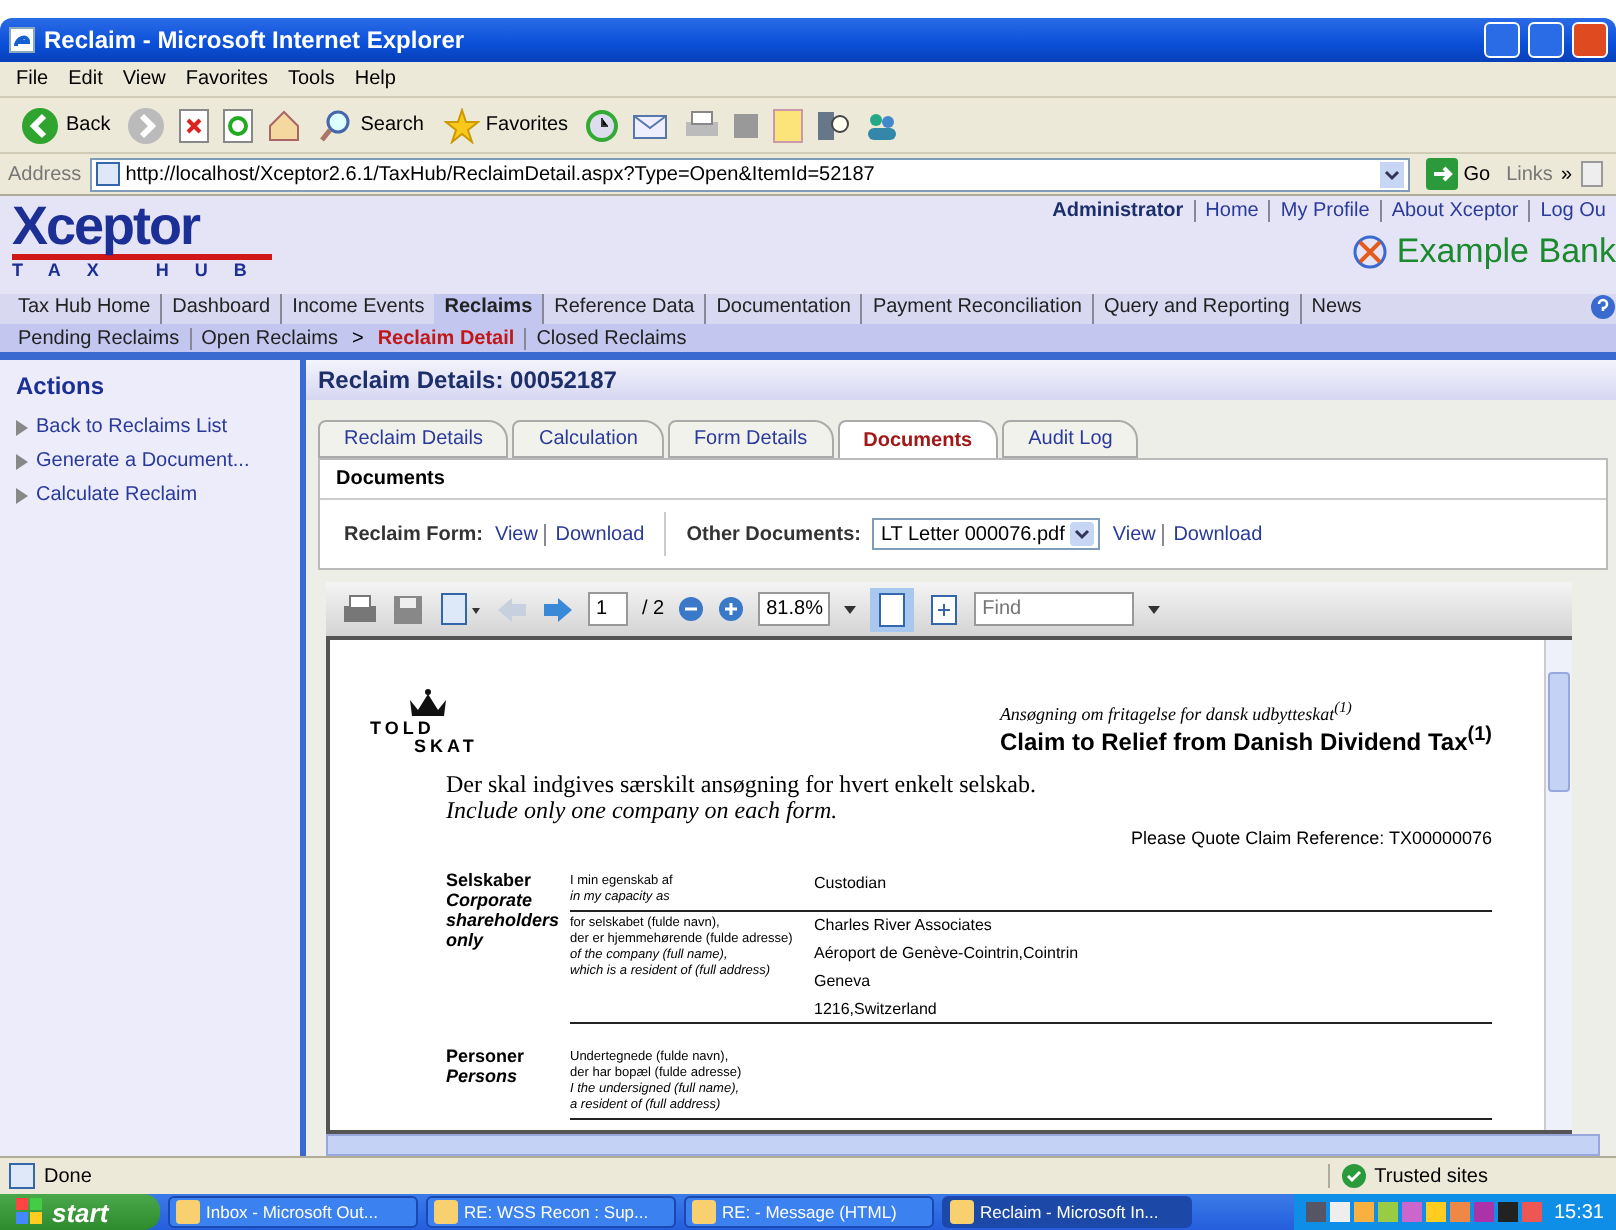 This screenshot has width=1616, height=1230. What do you see at coordinates (1603, 307) in the screenshot?
I see `help-icon` at bounding box center [1603, 307].